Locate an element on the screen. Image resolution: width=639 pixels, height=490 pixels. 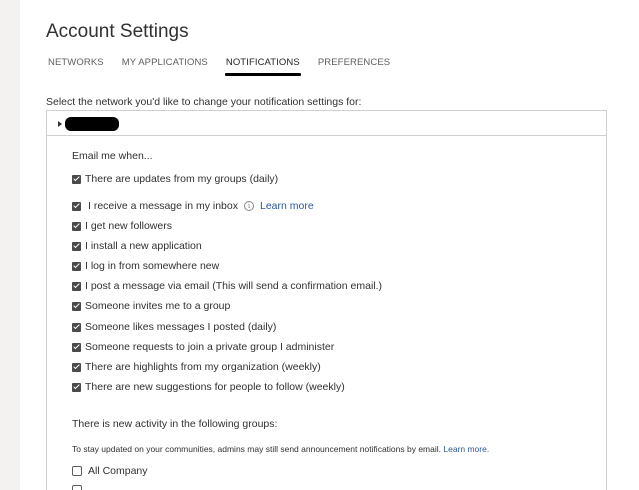
network-expander is located at coordinates (326, 123).